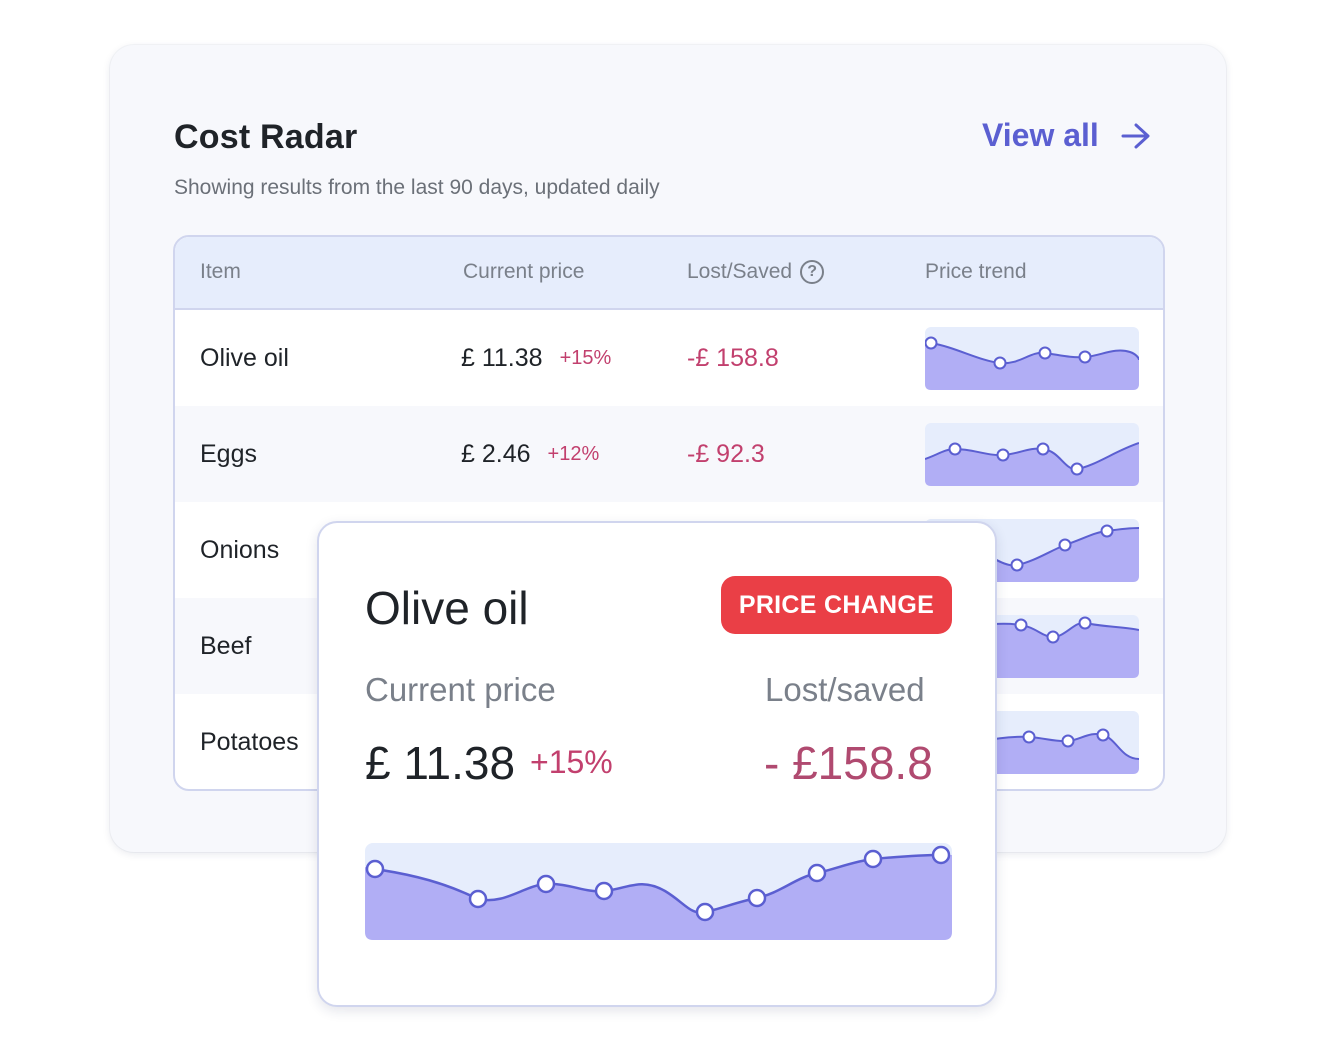 The image size is (1336, 1061). What do you see at coordinates (669, 358) in the screenshot?
I see `table-row: Olive oil £ 11.38 +15% -£ 158.8` at bounding box center [669, 358].